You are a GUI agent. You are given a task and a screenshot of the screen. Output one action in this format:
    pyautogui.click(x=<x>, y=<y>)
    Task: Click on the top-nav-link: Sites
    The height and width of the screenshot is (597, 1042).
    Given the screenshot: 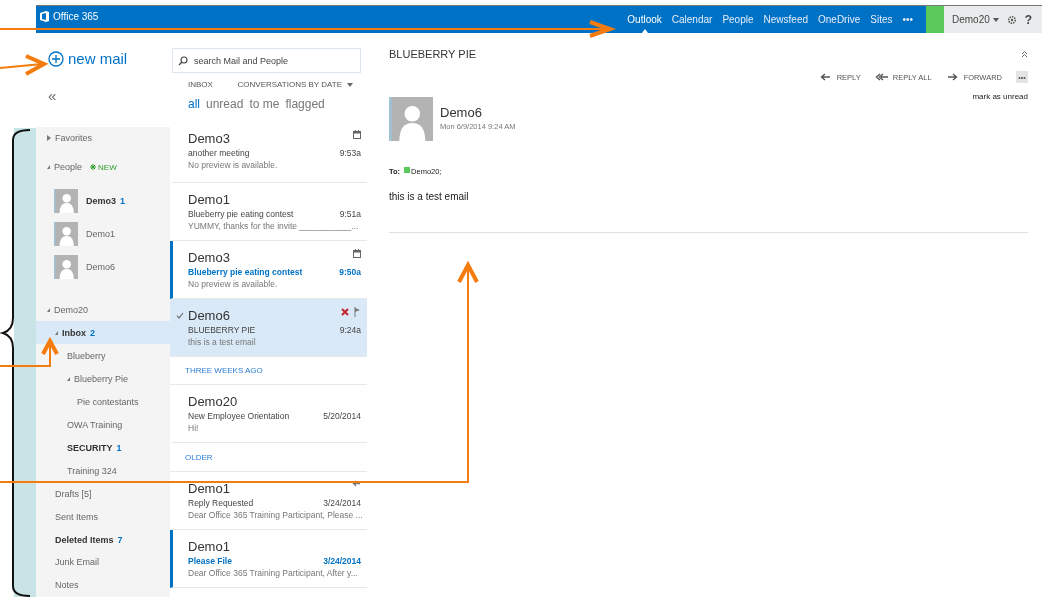 What is the action you would take?
    pyautogui.click(x=881, y=19)
    